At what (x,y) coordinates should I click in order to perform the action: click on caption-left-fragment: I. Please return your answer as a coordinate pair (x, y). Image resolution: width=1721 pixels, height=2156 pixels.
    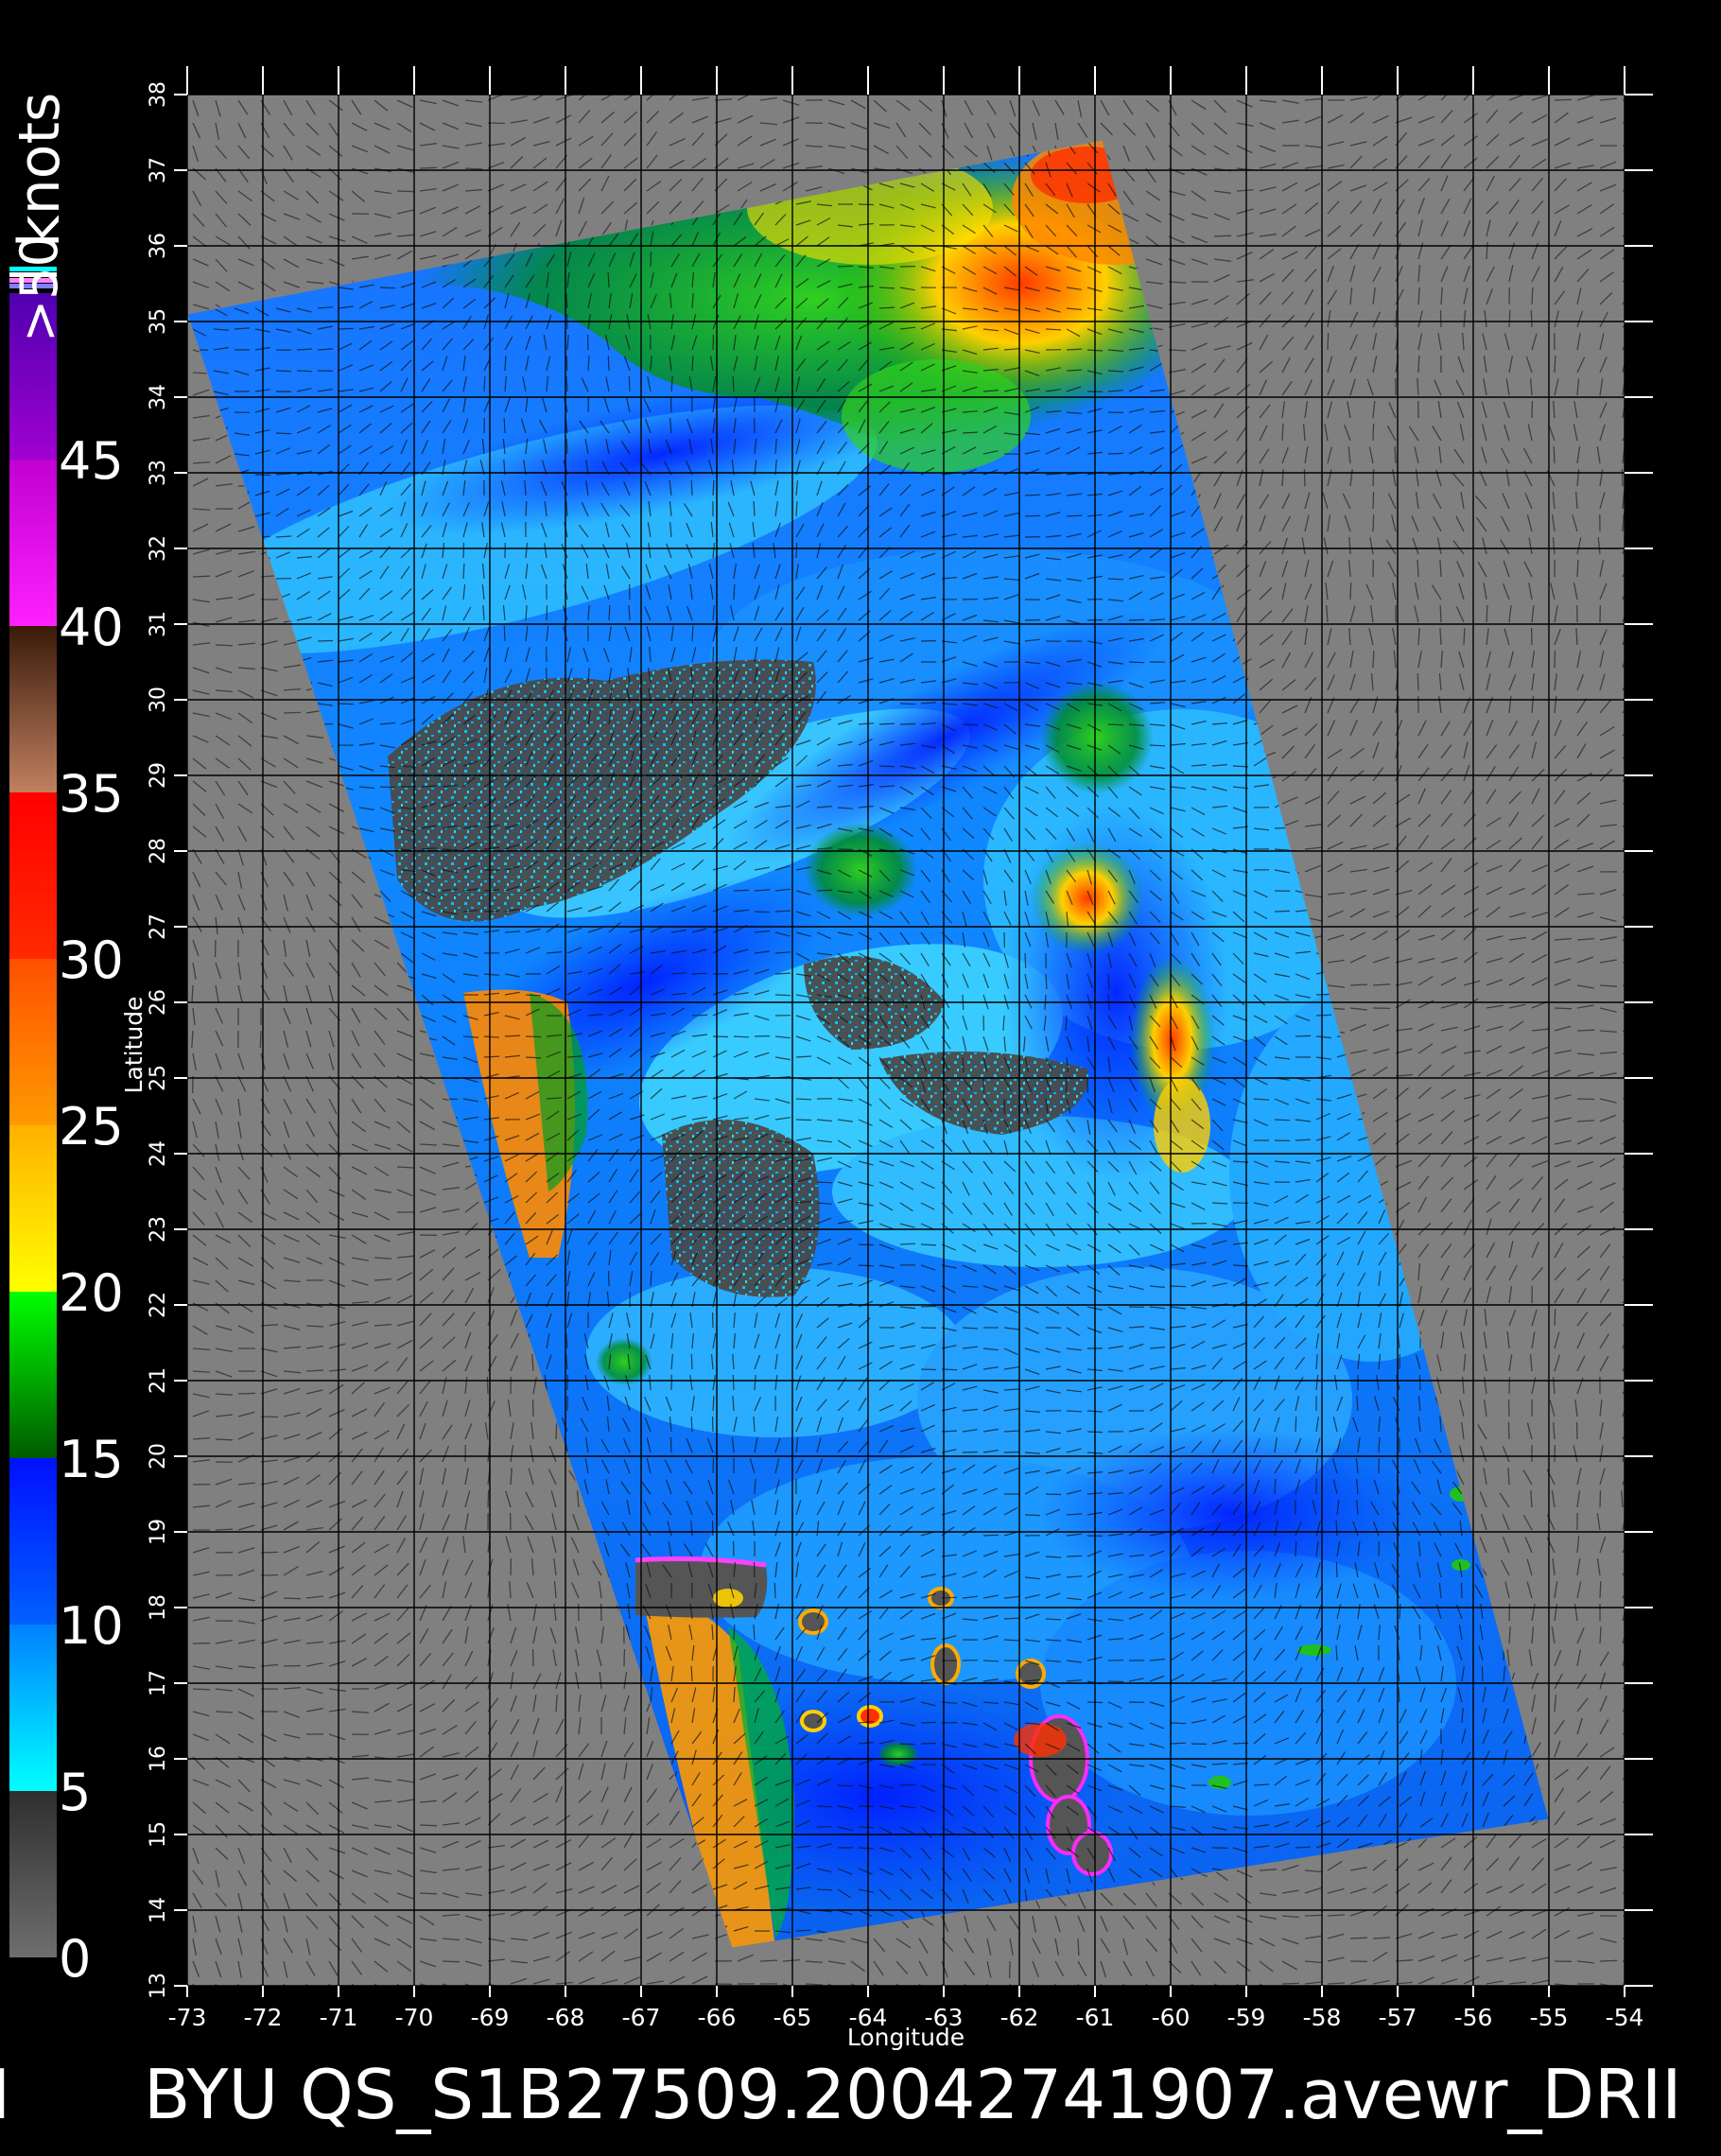
    Looking at the image, I should click on (5, 2094).